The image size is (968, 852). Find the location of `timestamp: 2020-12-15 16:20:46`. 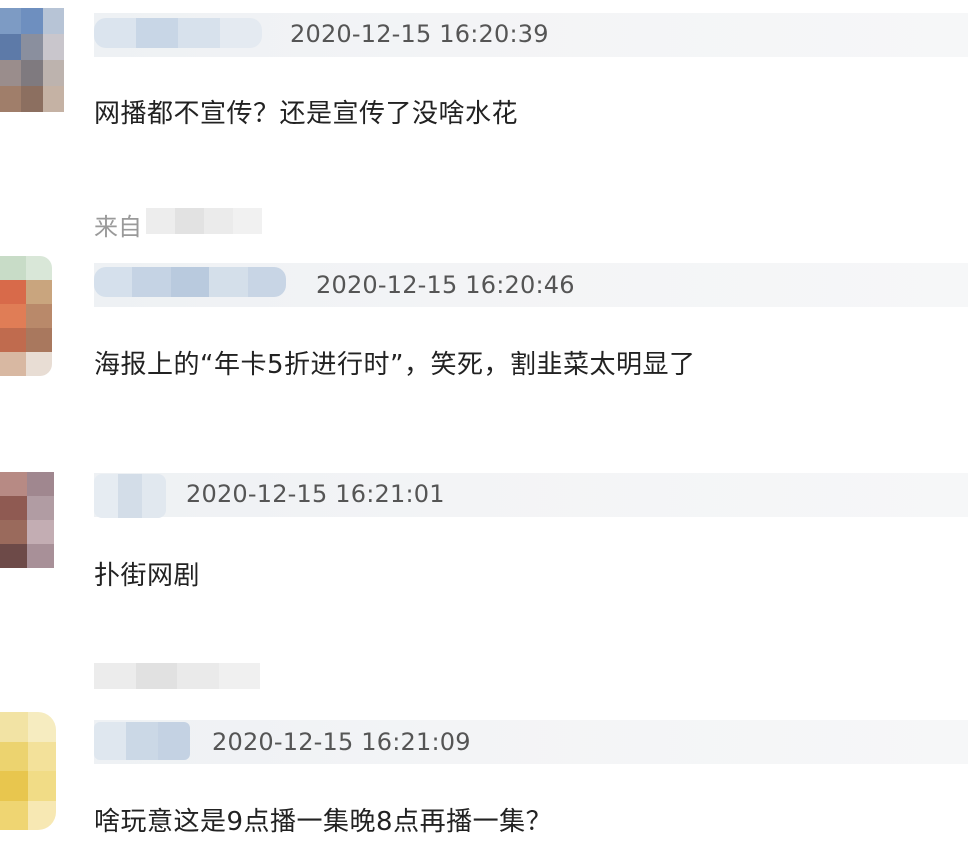

timestamp: 2020-12-15 16:20:46 is located at coordinates (445, 285).